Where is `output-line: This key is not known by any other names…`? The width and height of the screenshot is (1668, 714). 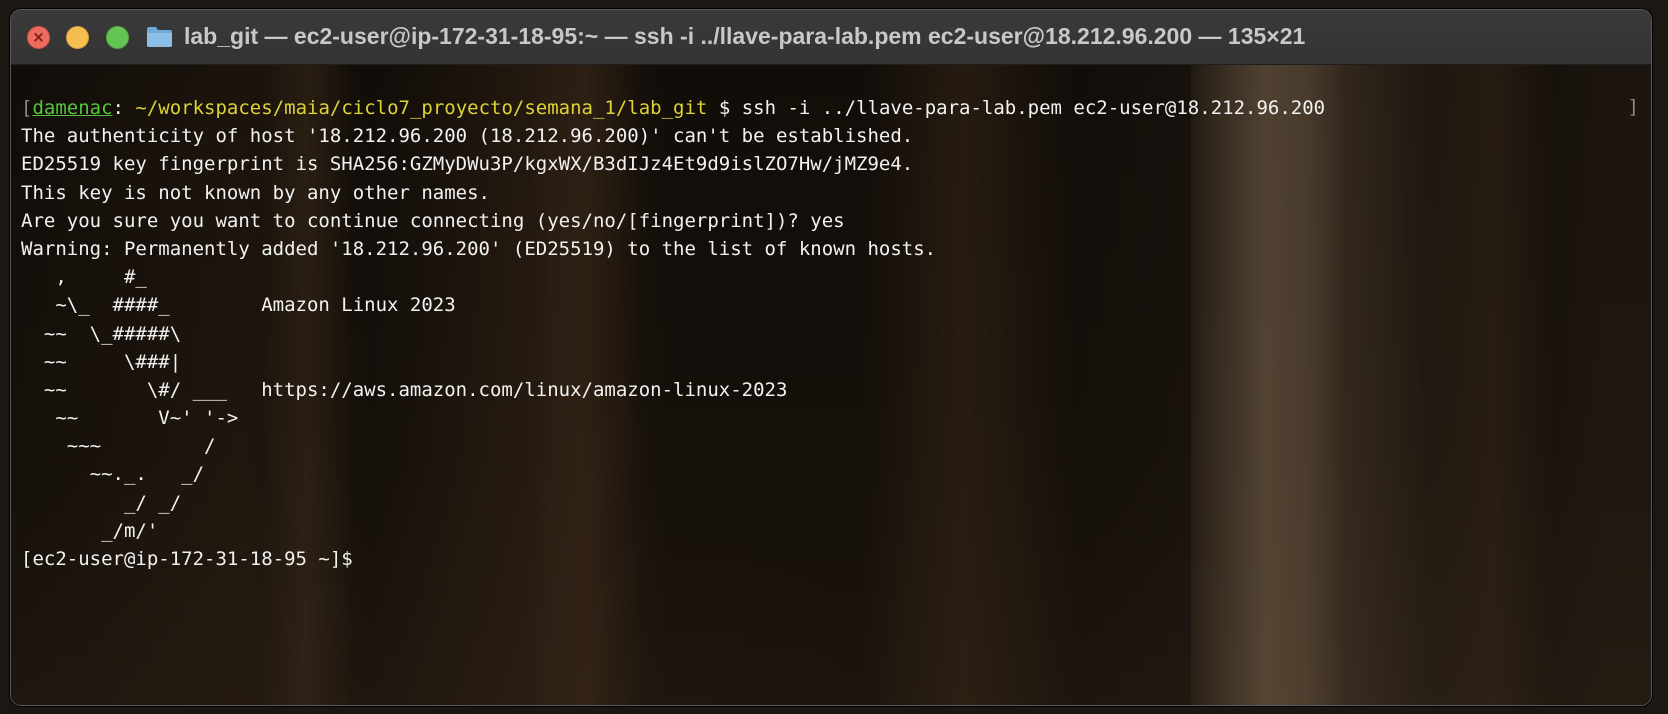 output-line: This key is not known by any other names… is located at coordinates (255, 192).